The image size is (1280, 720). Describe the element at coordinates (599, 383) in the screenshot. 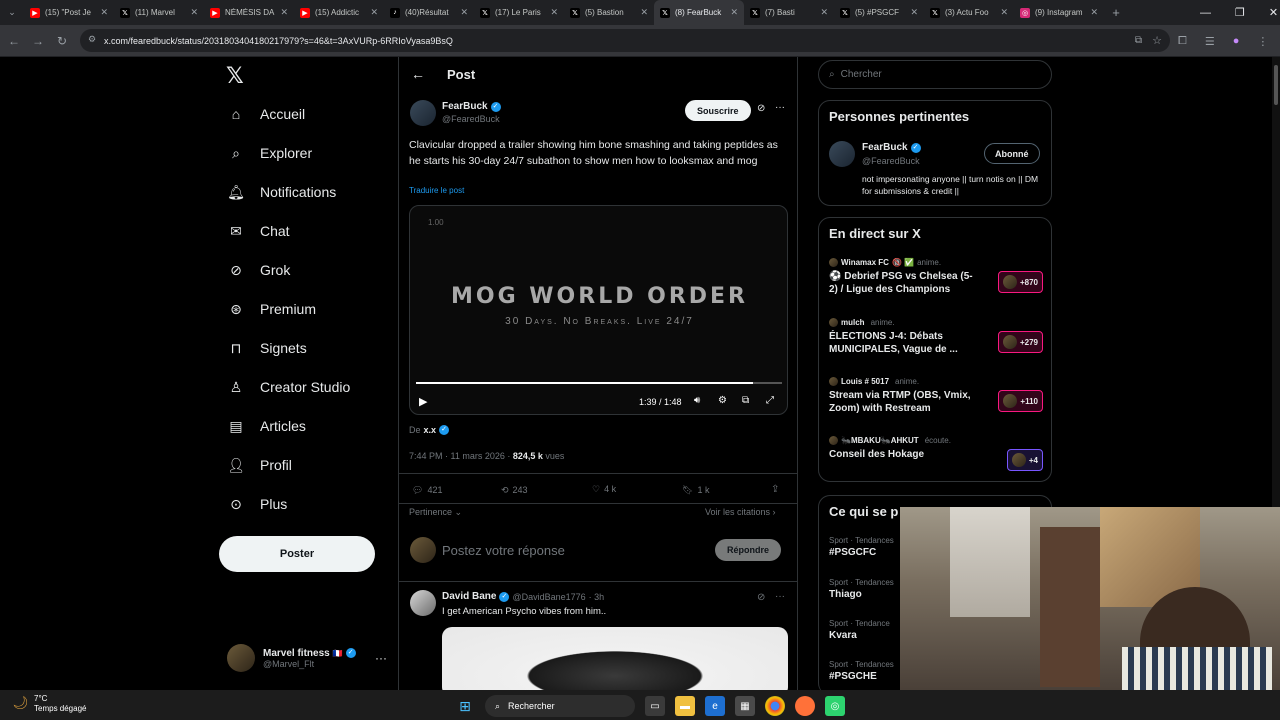

I see `video-progress-track` at that location.